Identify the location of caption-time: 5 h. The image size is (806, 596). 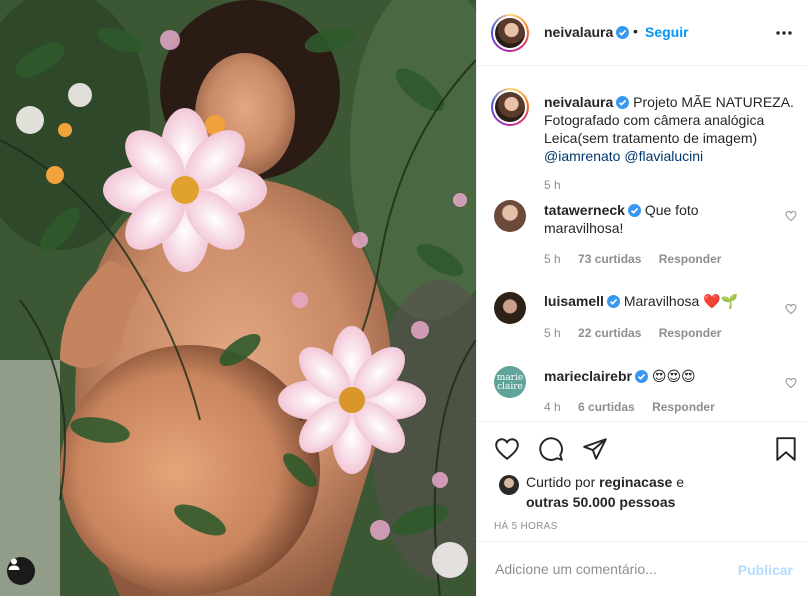
(552, 185).